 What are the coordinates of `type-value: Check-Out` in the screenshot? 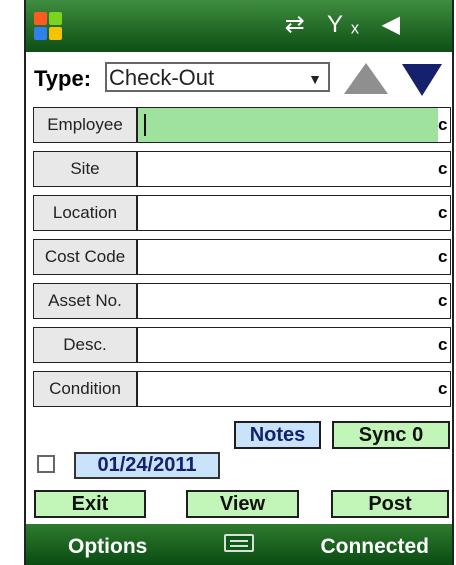 It's located at (162, 77).